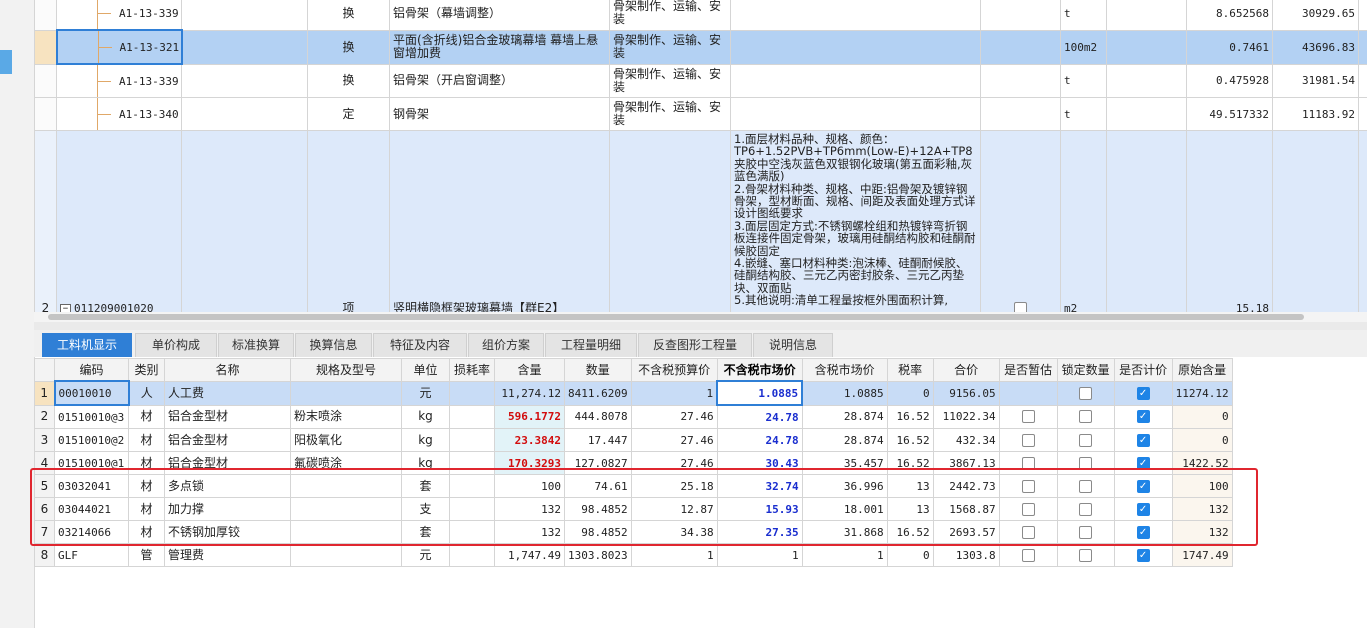 The image size is (1367, 628). I want to click on resource-unit: 元, so click(425, 393).